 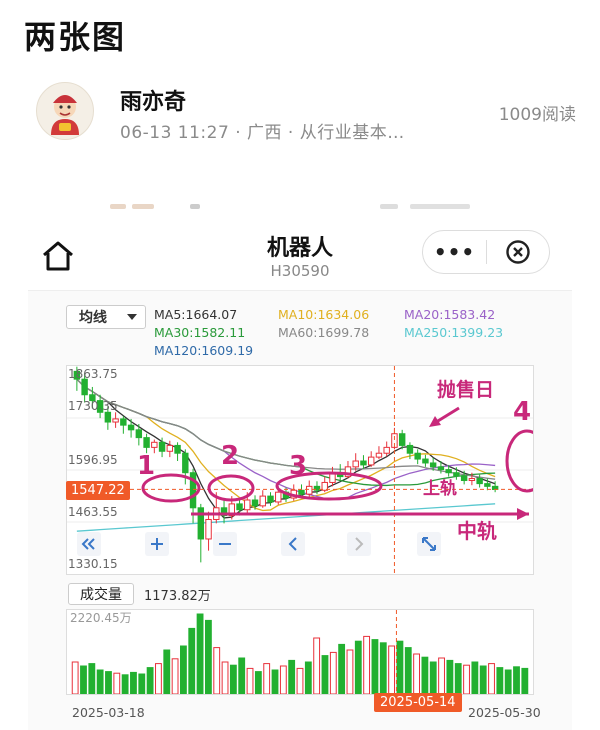 What do you see at coordinates (440, 488) in the screenshot?
I see `annotation-upper-rail: 上轨` at bounding box center [440, 488].